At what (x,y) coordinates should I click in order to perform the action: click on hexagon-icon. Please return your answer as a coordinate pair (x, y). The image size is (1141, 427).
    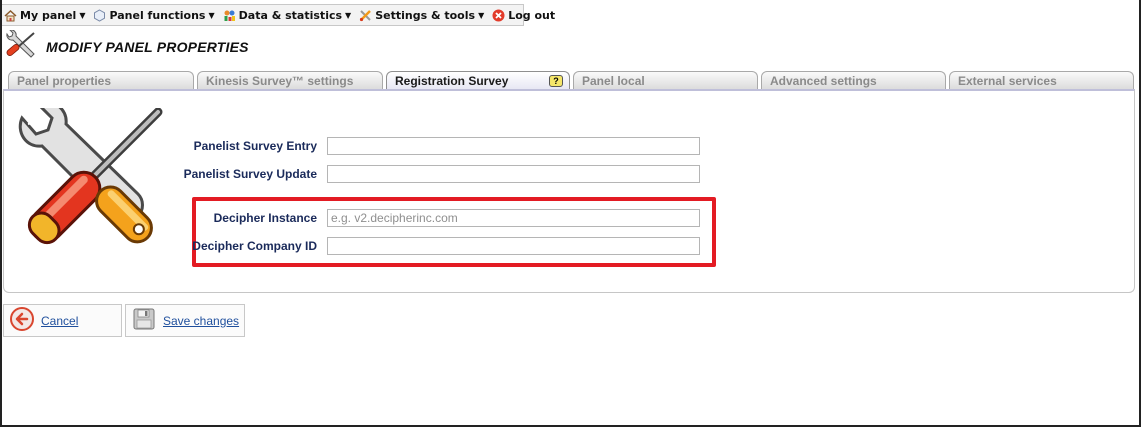
    Looking at the image, I should click on (99, 15).